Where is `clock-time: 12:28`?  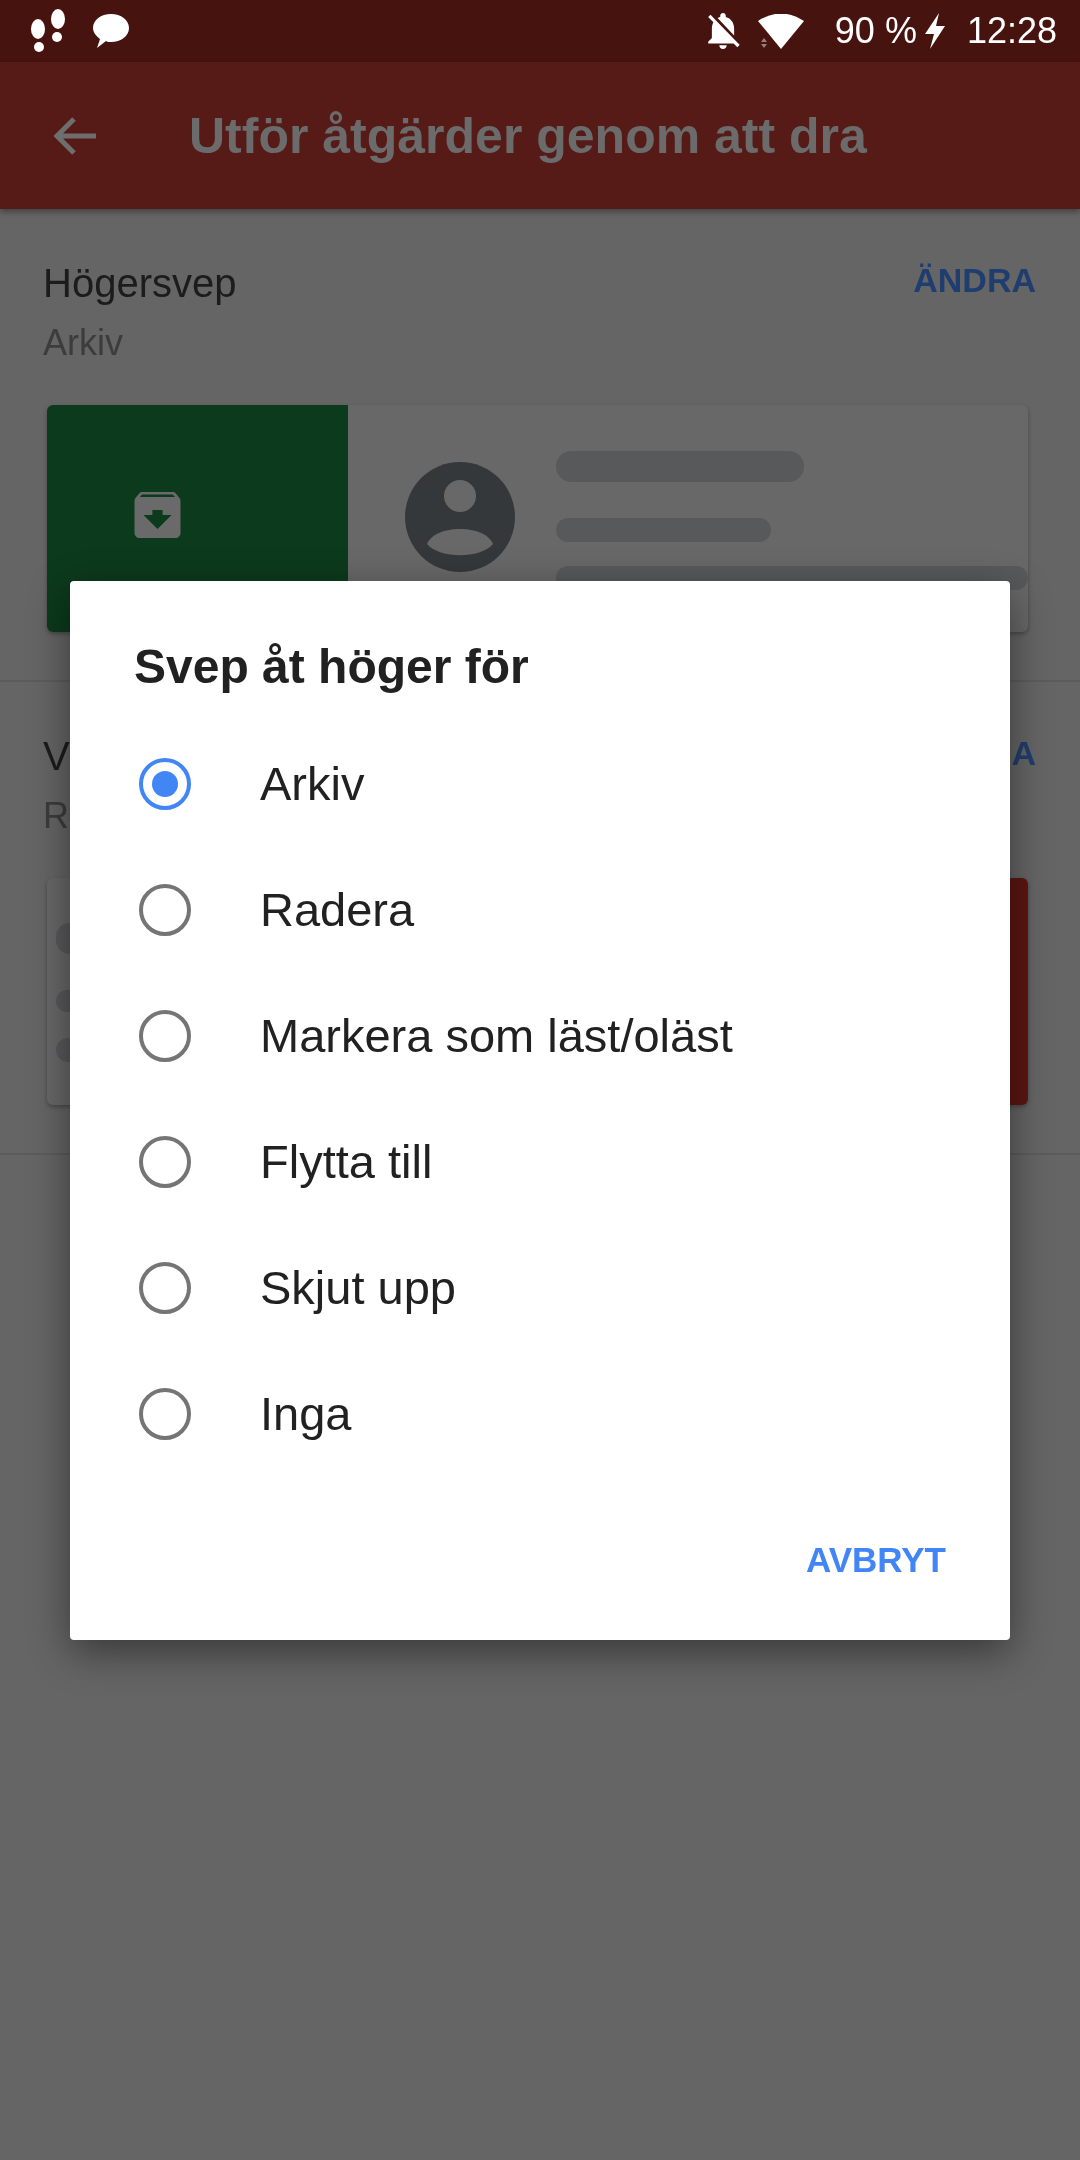 clock-time: 12:28 is located at coordinates (1011, 31).